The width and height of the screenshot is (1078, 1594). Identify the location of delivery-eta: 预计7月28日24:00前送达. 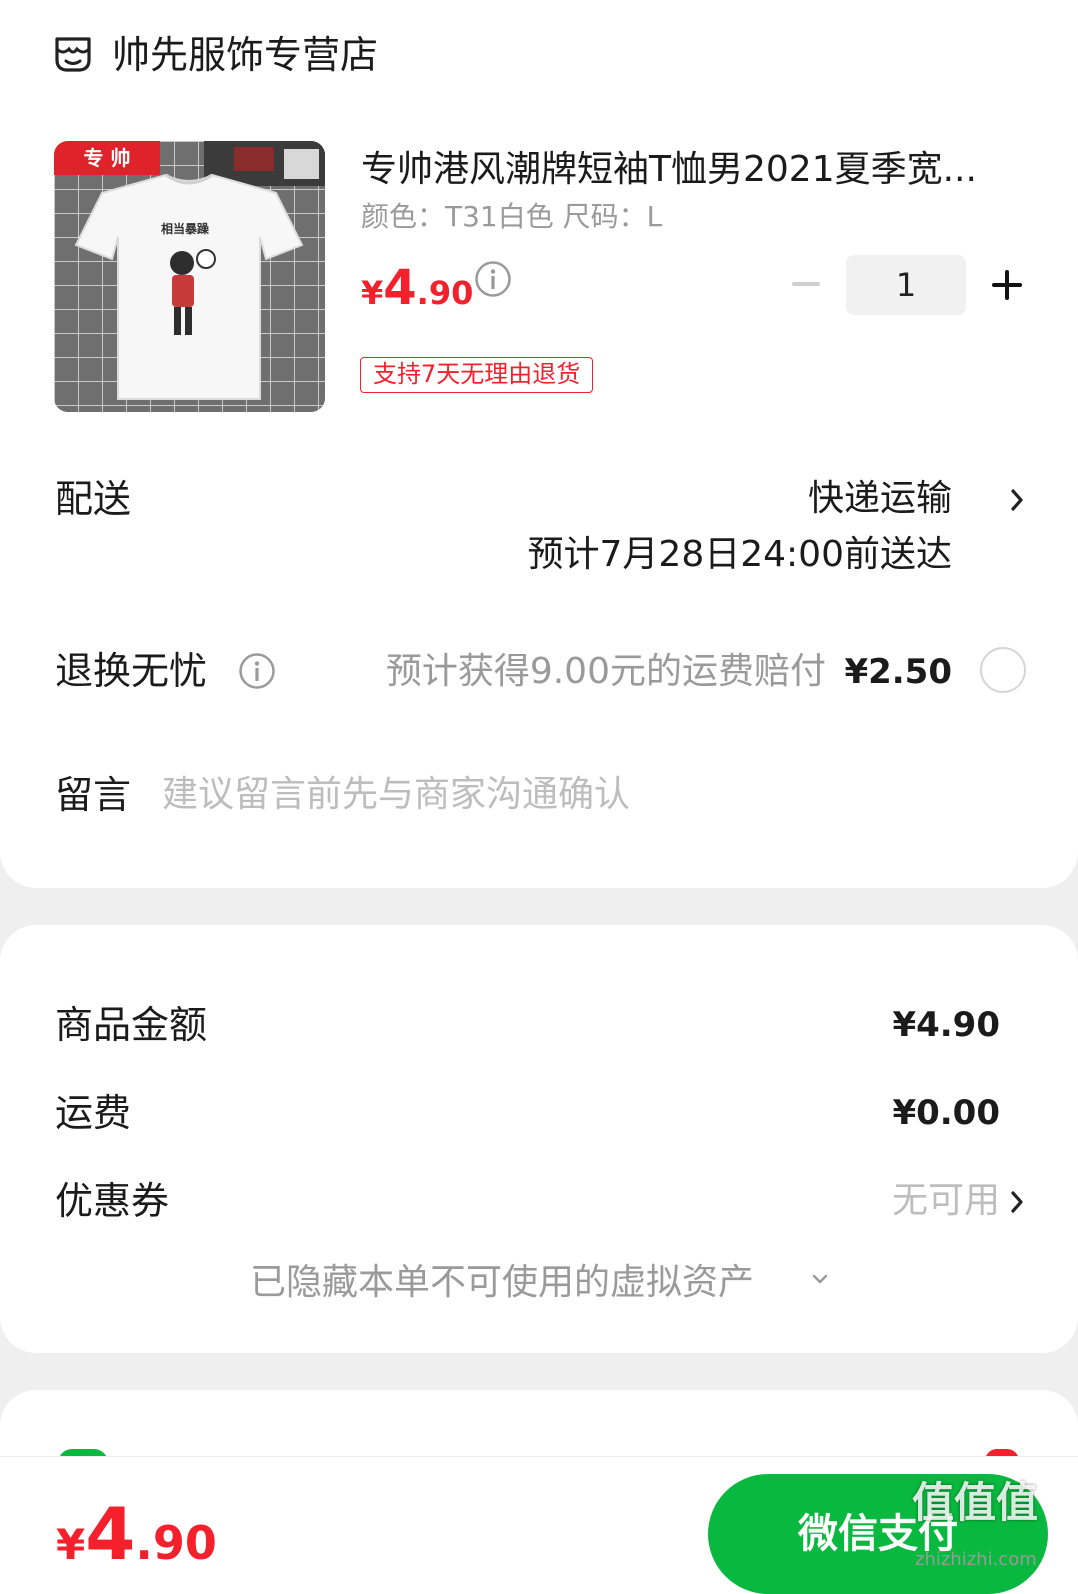
(739, 554).